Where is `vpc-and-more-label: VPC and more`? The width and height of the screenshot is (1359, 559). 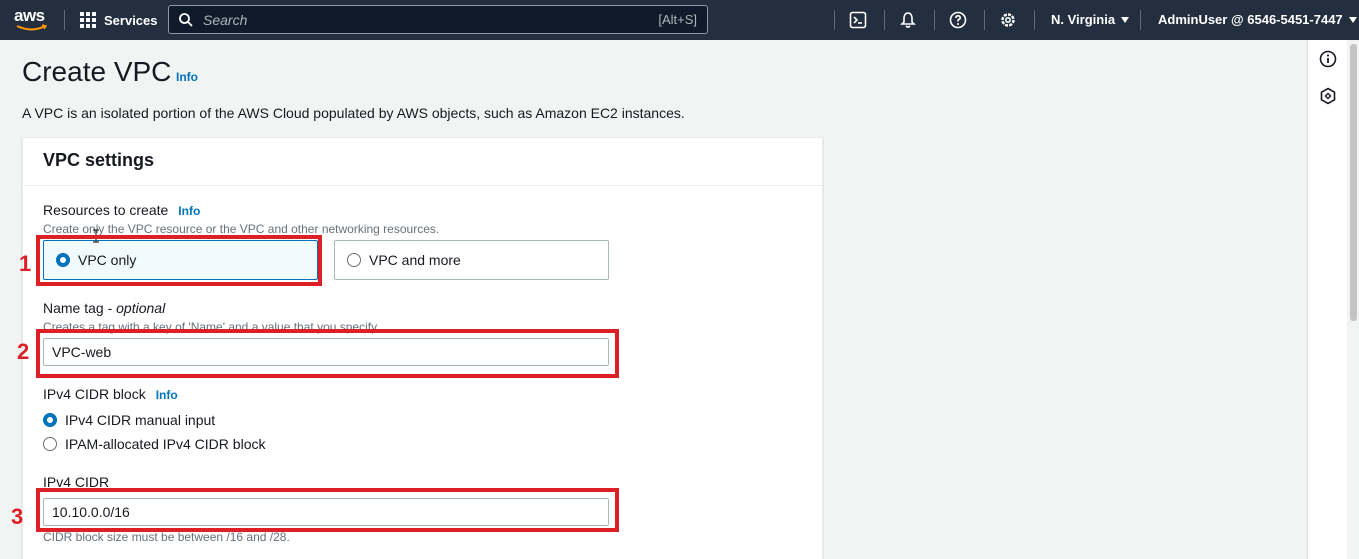 vpc-and-more-label: VPC and more is located at coordinates (415, 260).